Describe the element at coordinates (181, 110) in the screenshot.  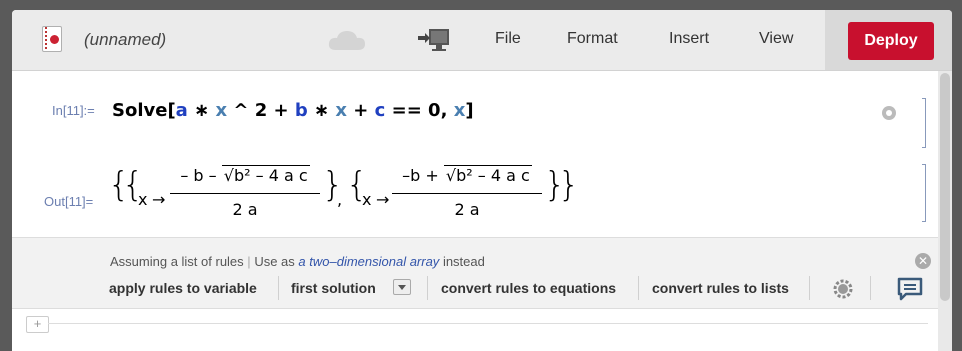
I see `token: a` at that location.